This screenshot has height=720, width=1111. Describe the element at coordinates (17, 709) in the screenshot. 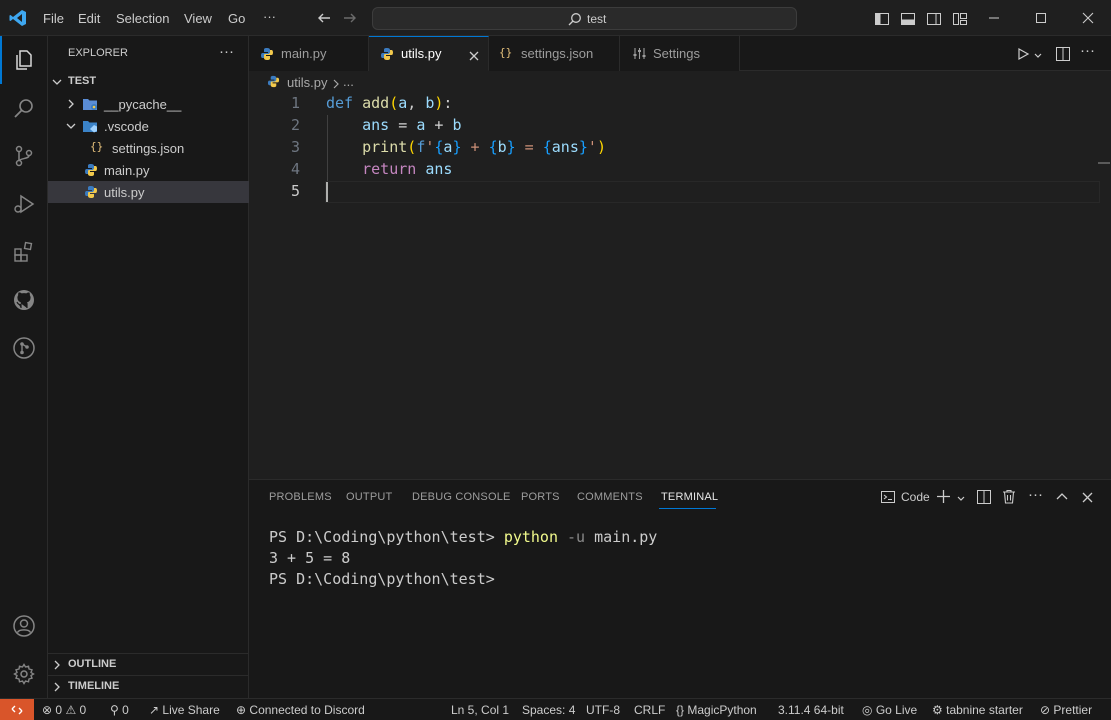

I see `remote-indicator-icon` at that location.